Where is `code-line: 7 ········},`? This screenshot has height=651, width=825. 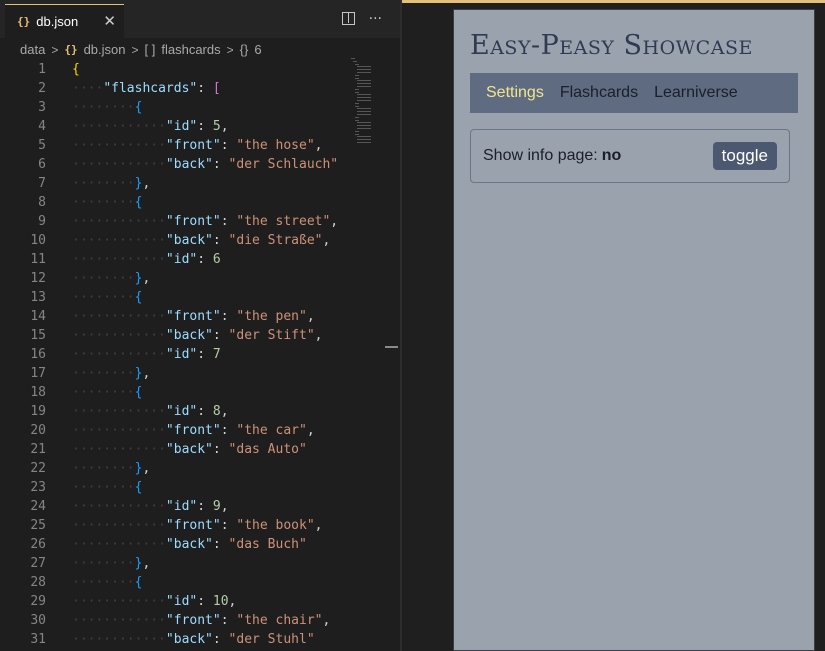
code-line: 7 ········}, is located at coordinates (200, 183).